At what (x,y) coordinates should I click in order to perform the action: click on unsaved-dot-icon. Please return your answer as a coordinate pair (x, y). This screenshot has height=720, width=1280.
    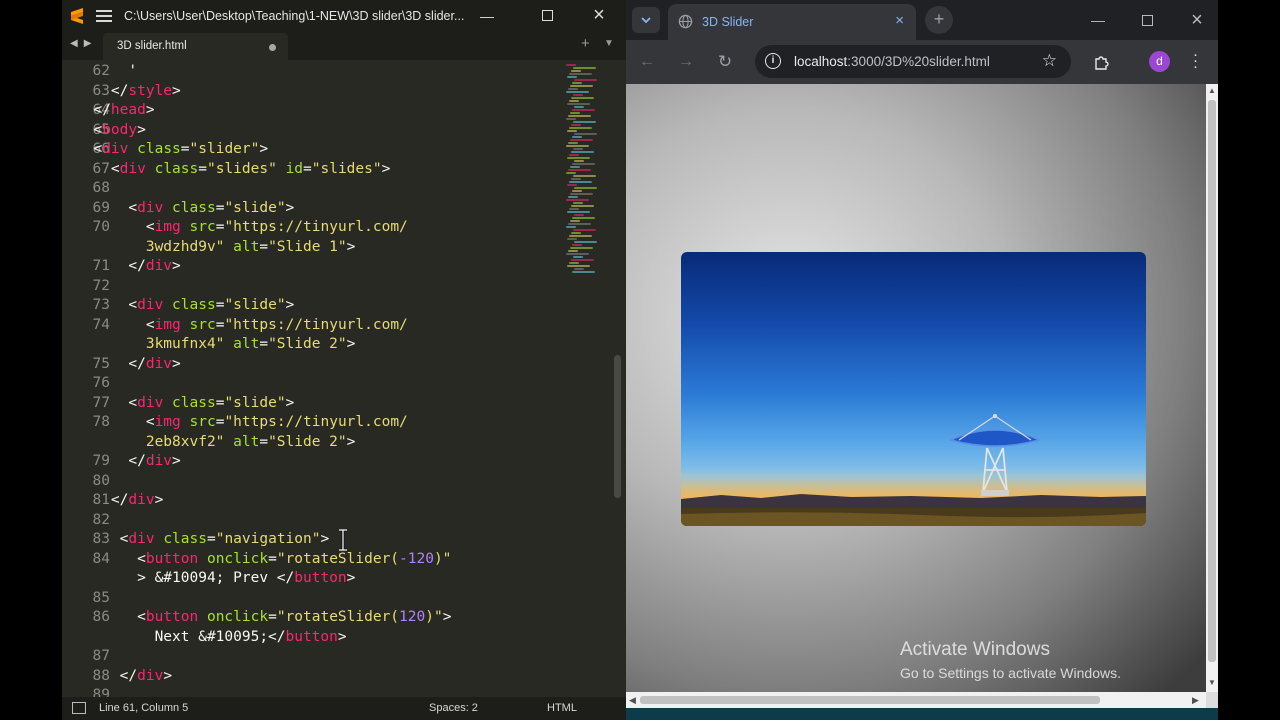
    Looking at the image, I should click on (272, 47).